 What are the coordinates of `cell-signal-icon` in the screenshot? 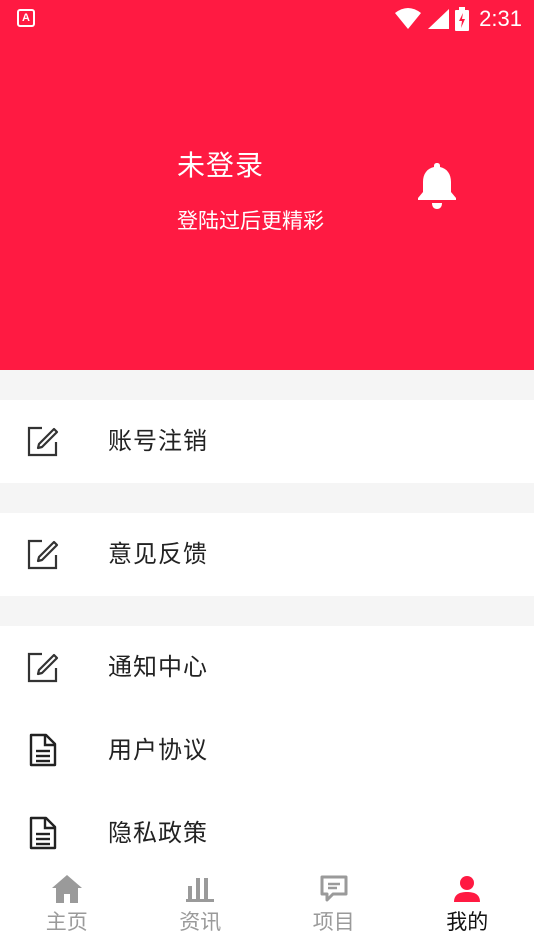 It's located at (439, 19).